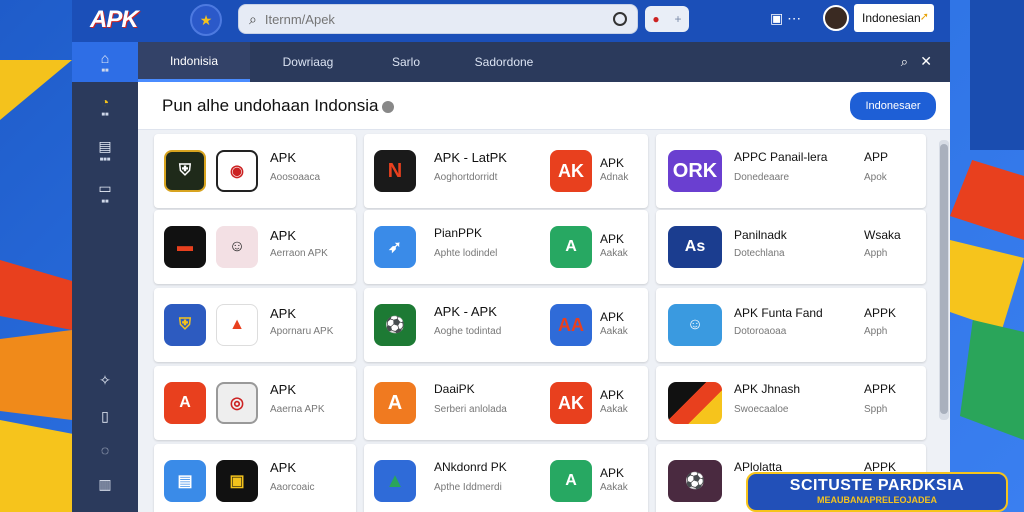 Image resolution: width=1024 pixels, height=512 pixels. I want to click on app-card: As Panilnadk Dotechlana Wsaka Apph, so click(791, 247).